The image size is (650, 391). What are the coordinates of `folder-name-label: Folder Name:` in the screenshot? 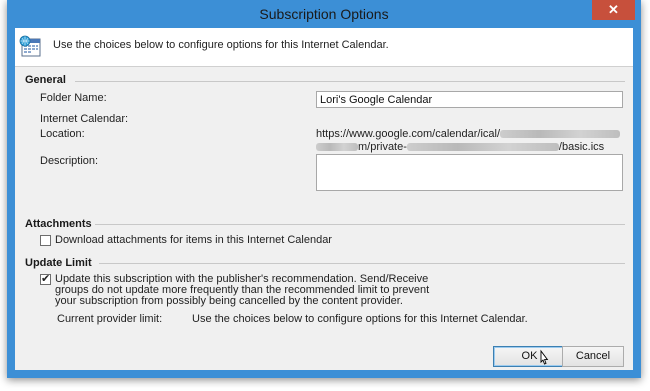 It's located at (73, 98).